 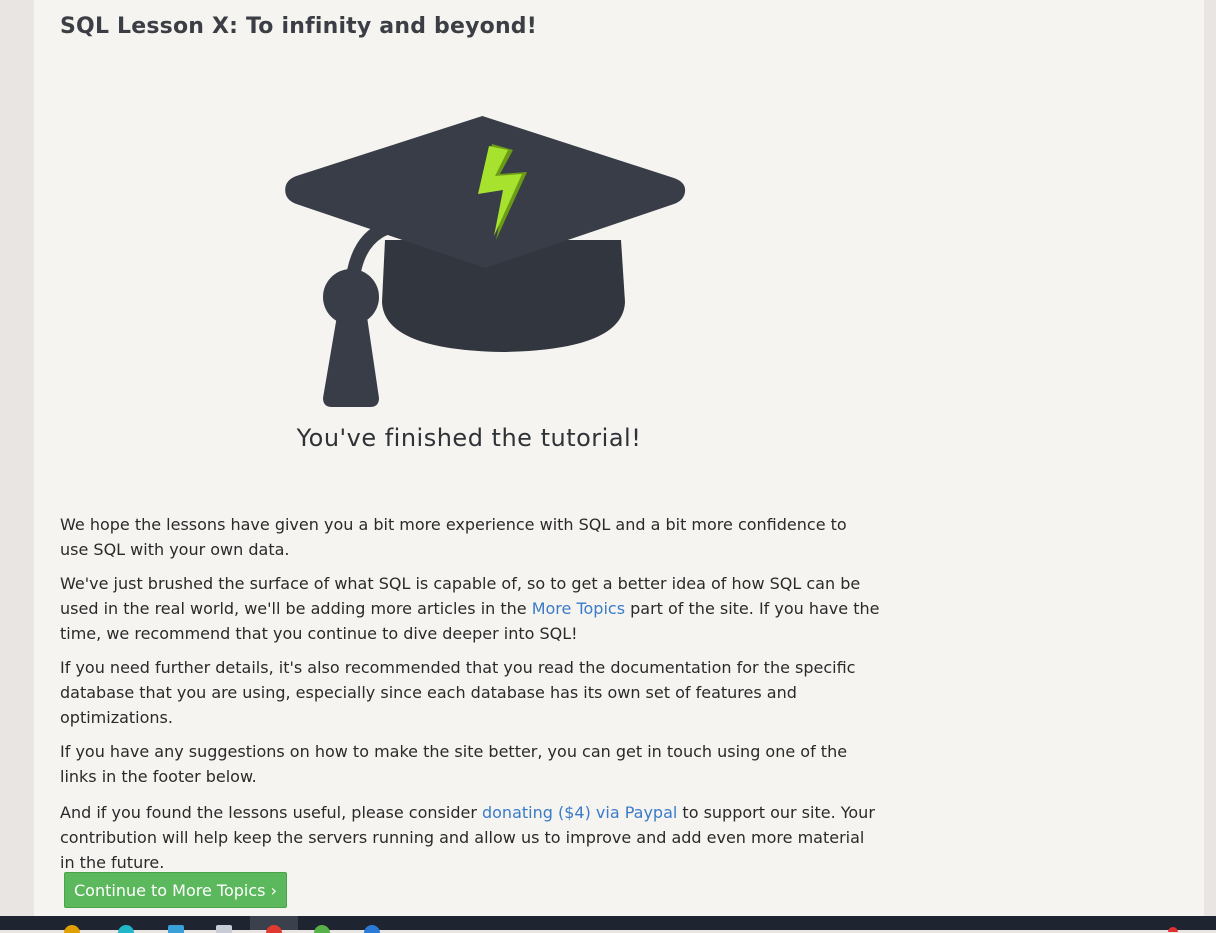 What do you see at coordinates (469, 438) in the screenshot?
I see `finished-heading: You've finished the tutorial!` at bounding box center [469, 438].